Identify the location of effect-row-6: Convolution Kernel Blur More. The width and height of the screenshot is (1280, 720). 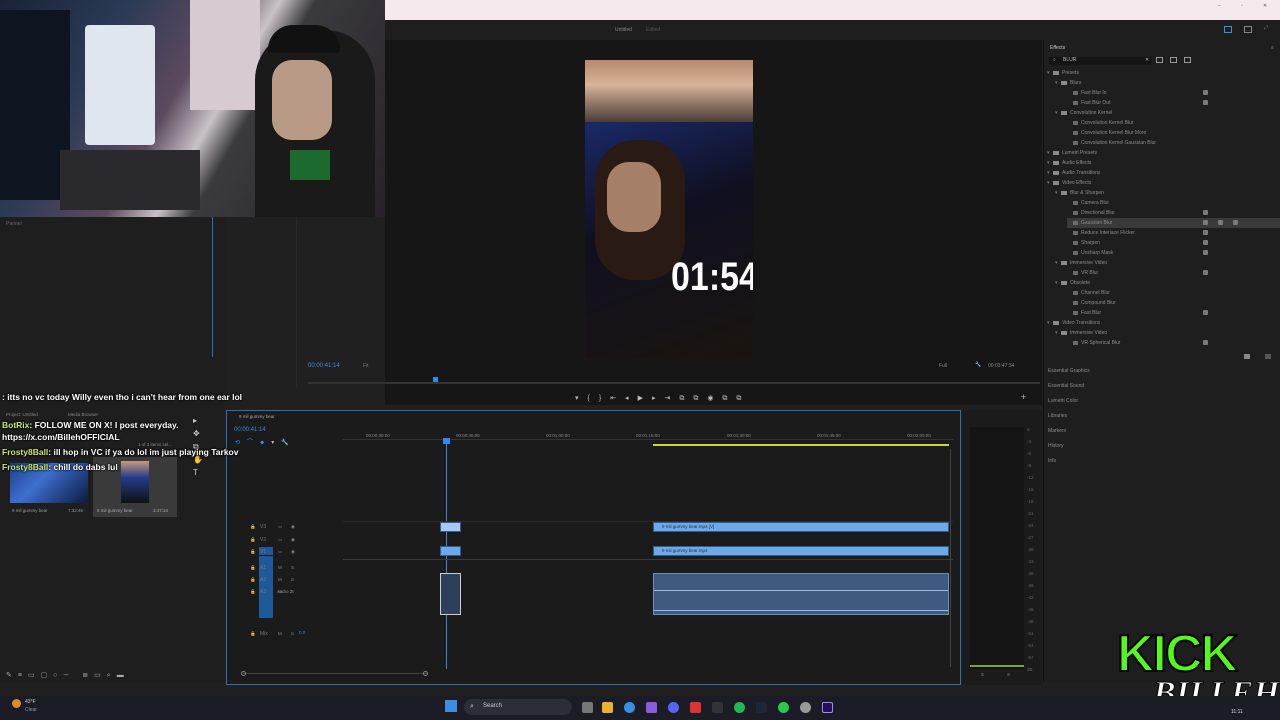
(1173, 133).